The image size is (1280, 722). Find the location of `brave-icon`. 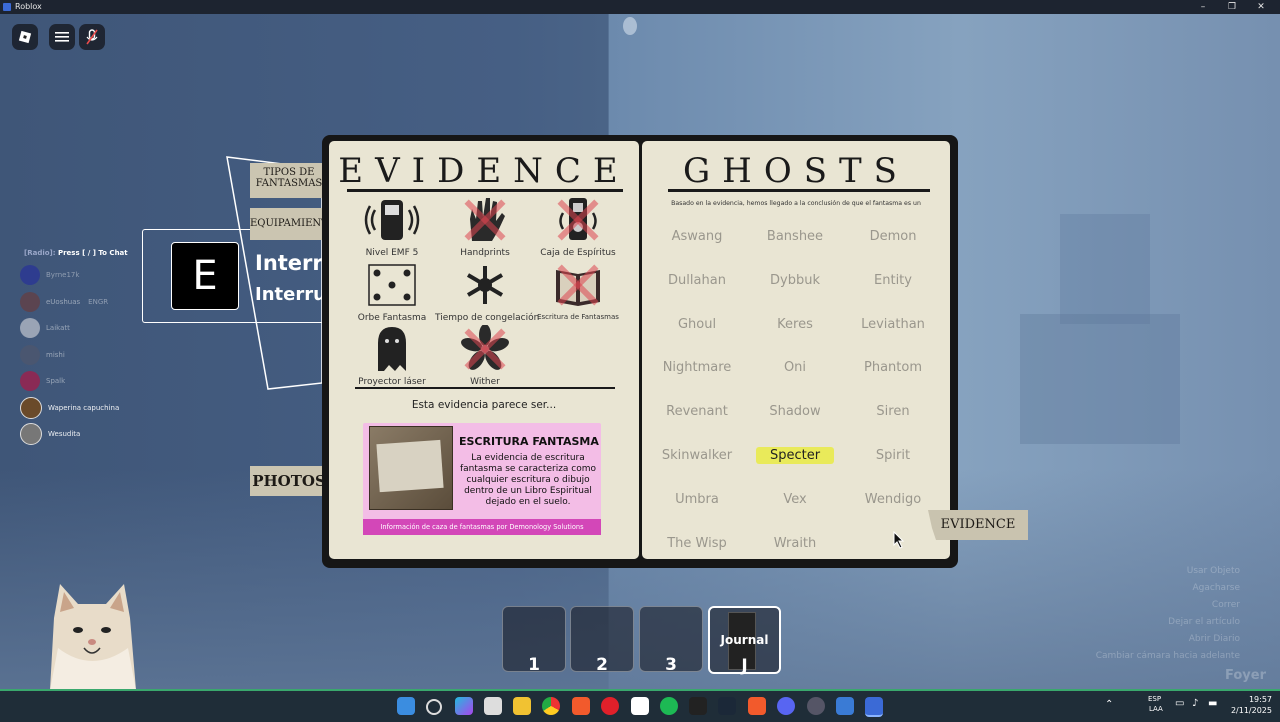

brave-icon is located at coordinates (581, 706).